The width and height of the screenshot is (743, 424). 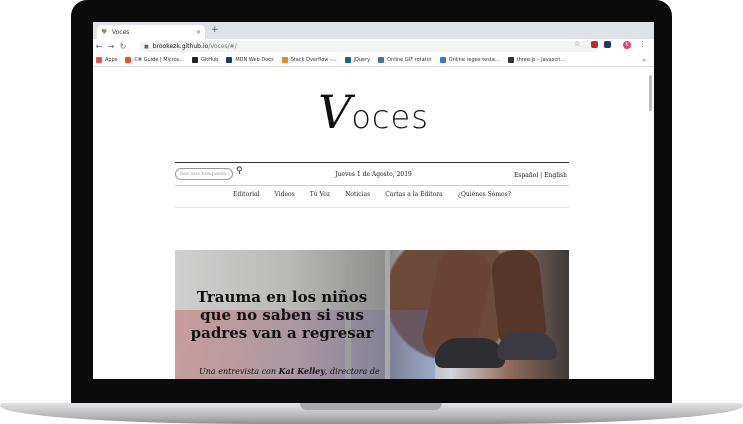 I want to click on bookmark-label: GitHub, so click(x=210, y=60).